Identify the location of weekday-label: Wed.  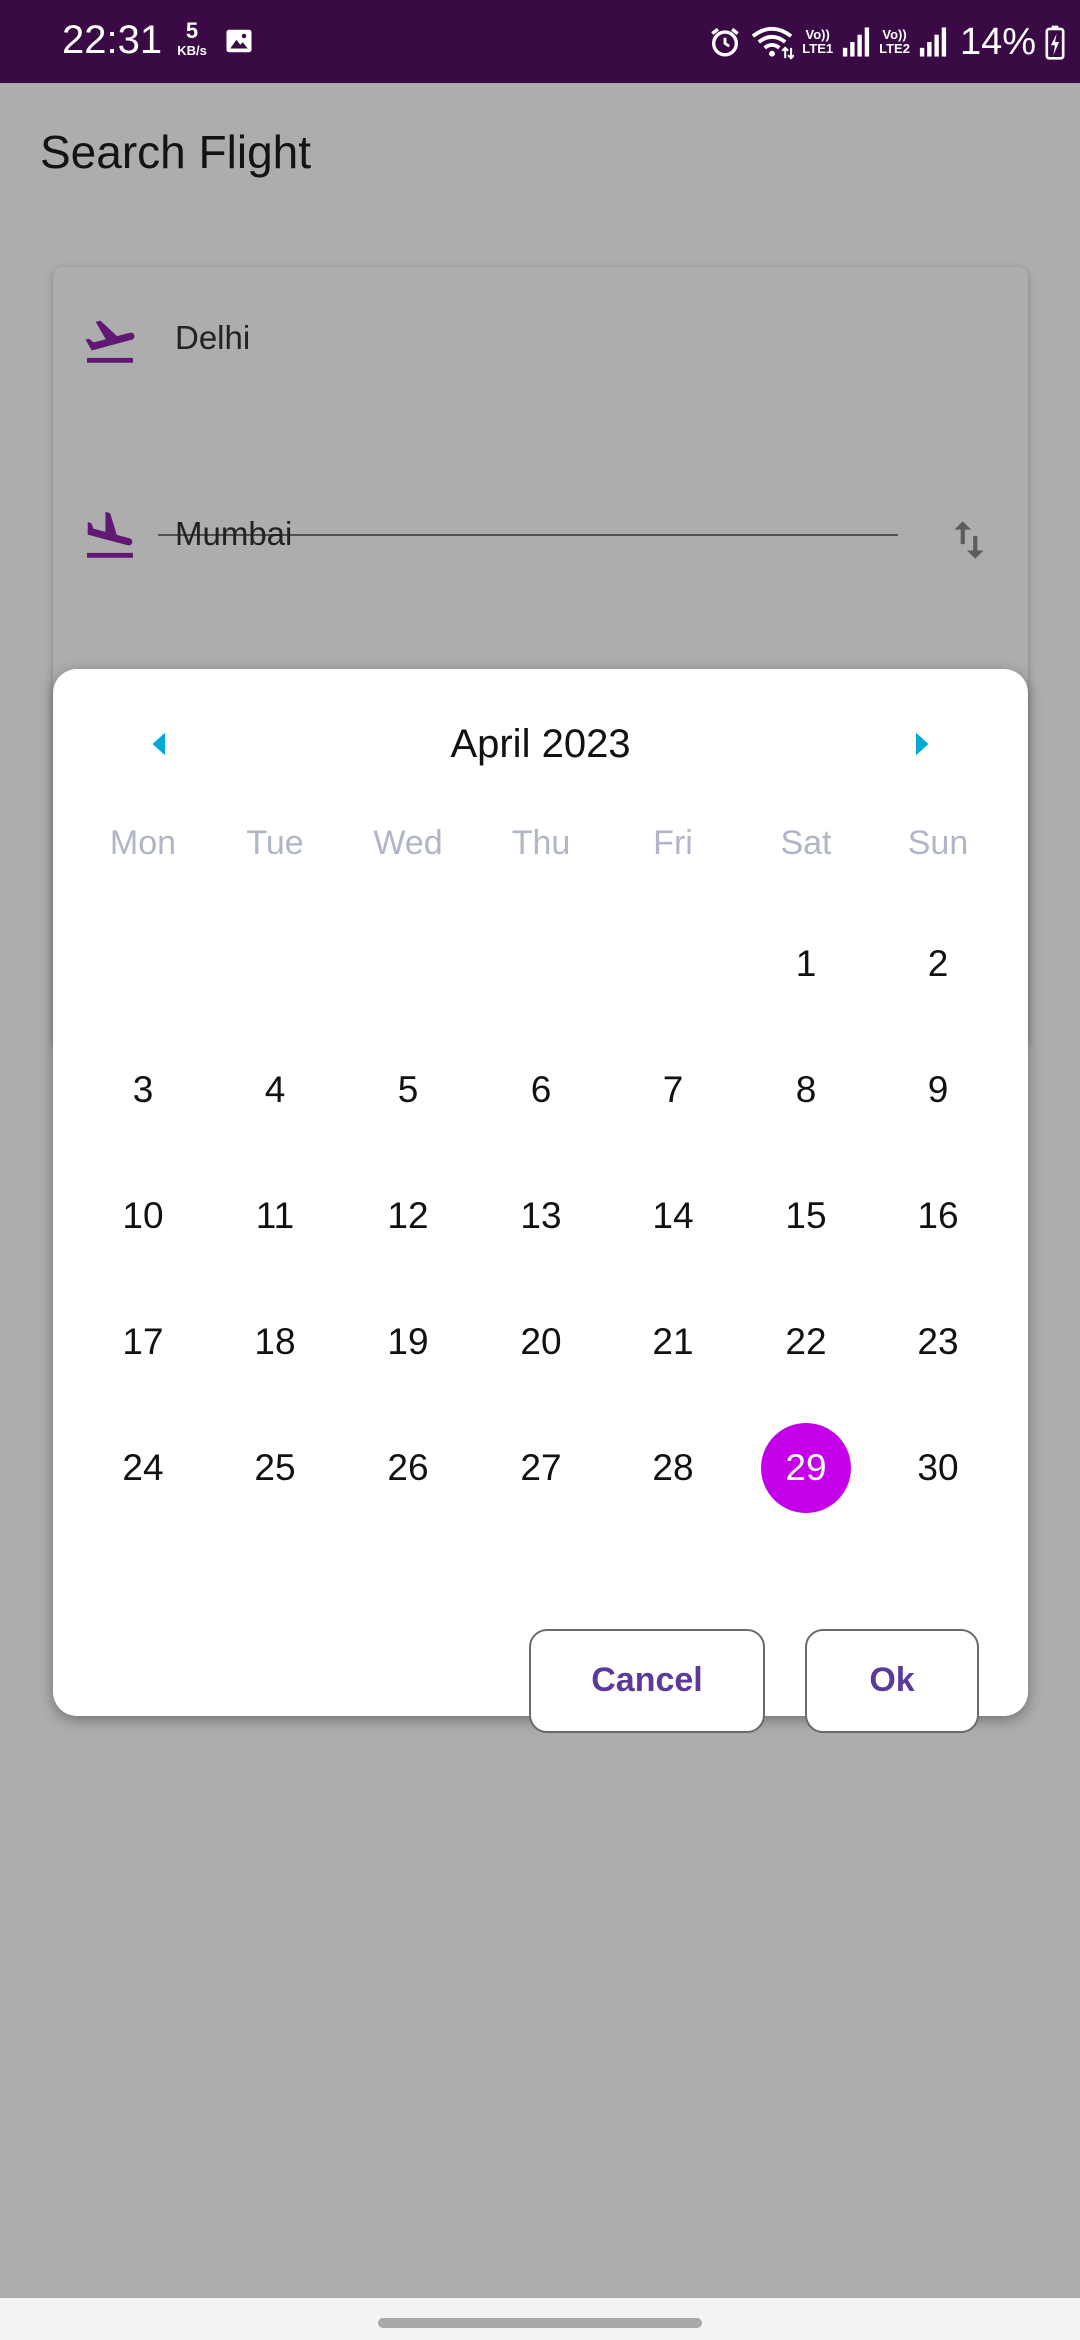
(408, 843).